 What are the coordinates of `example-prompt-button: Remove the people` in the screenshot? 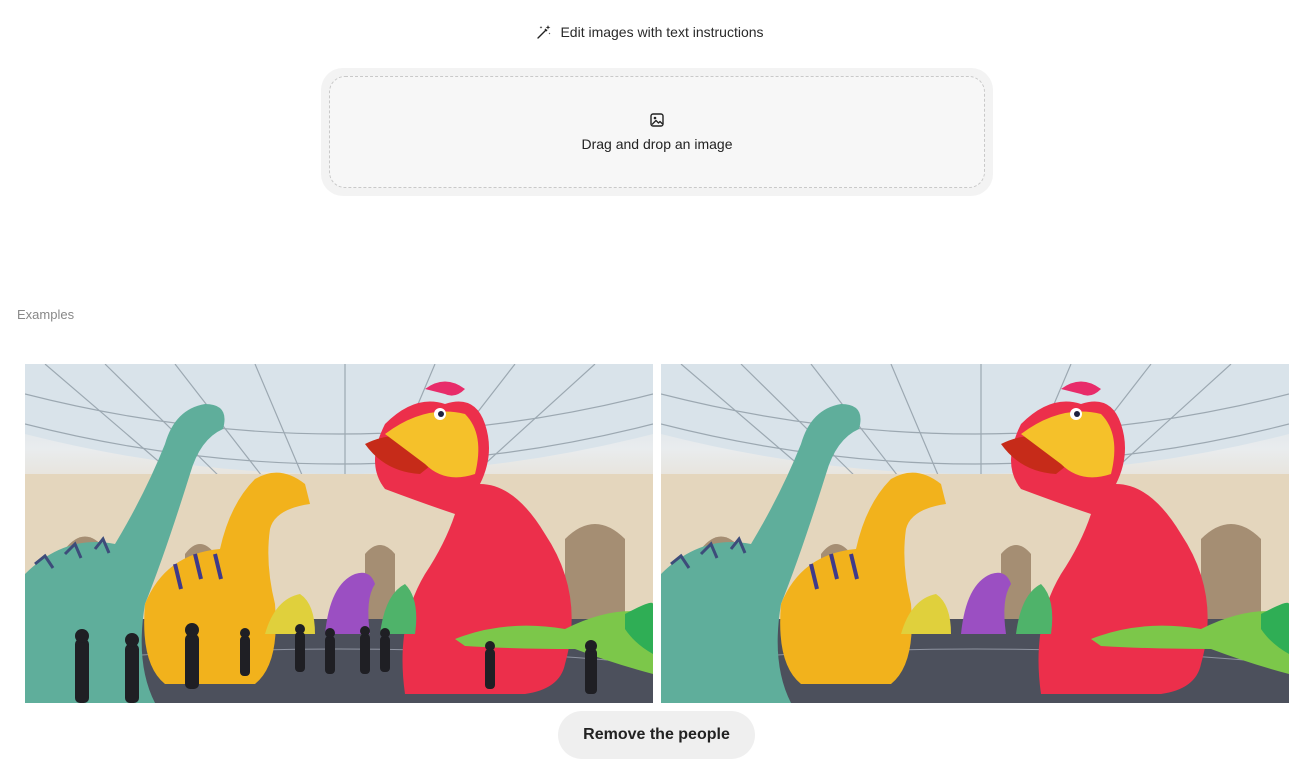 It's located at (656, 735).